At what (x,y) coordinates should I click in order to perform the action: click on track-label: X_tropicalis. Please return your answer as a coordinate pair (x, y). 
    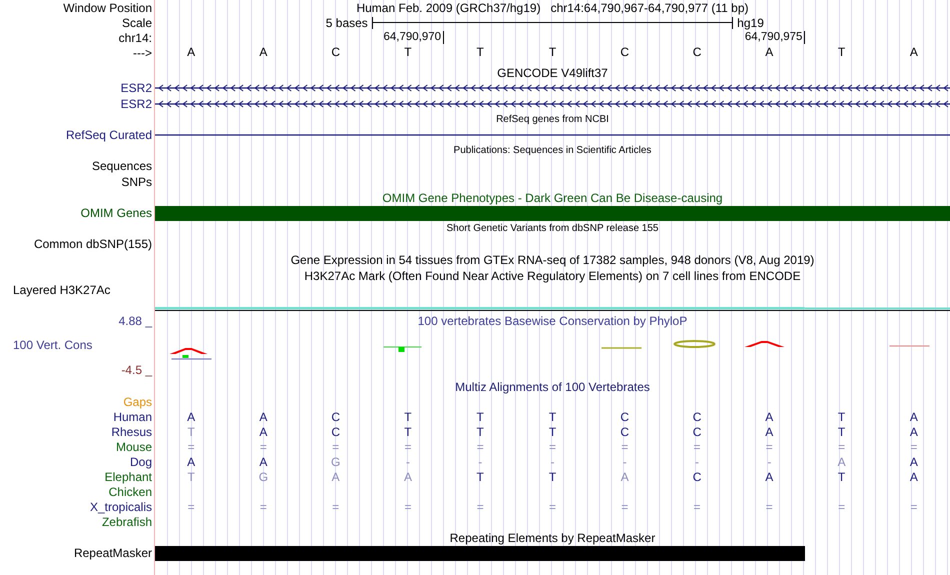
    Looking at the image, I should click on (121, 507).